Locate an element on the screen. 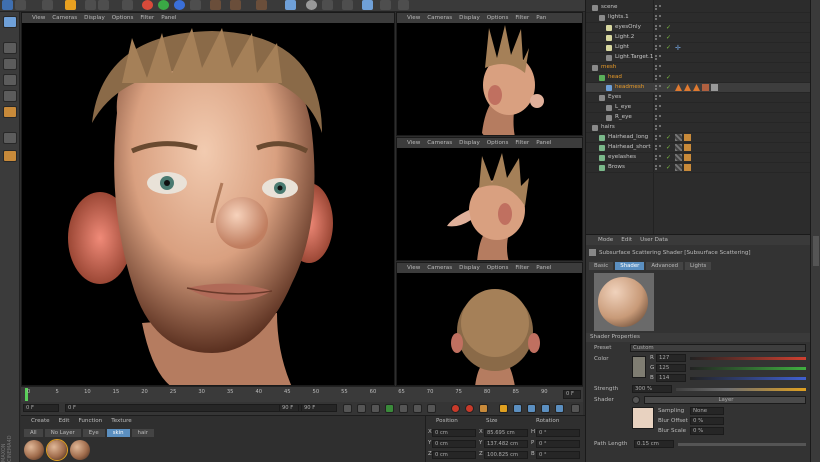  preview-range-field: 0 F is located at coordinates (190, 408).